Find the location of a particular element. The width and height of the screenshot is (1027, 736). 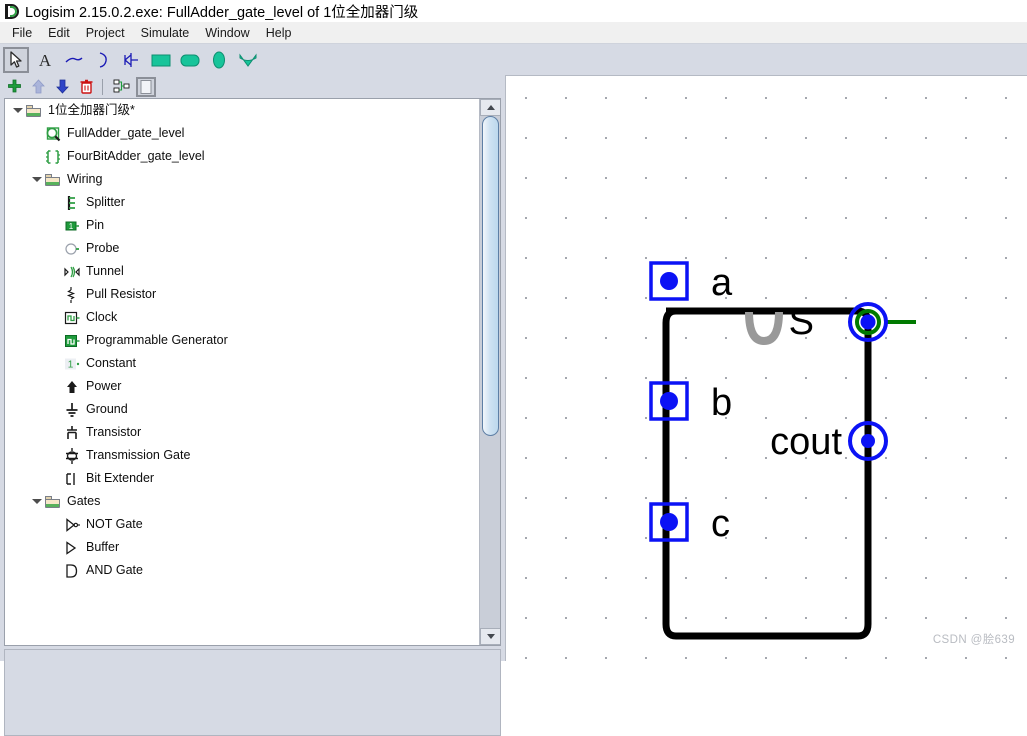

circuit-body is located at coordinates (767, 473).